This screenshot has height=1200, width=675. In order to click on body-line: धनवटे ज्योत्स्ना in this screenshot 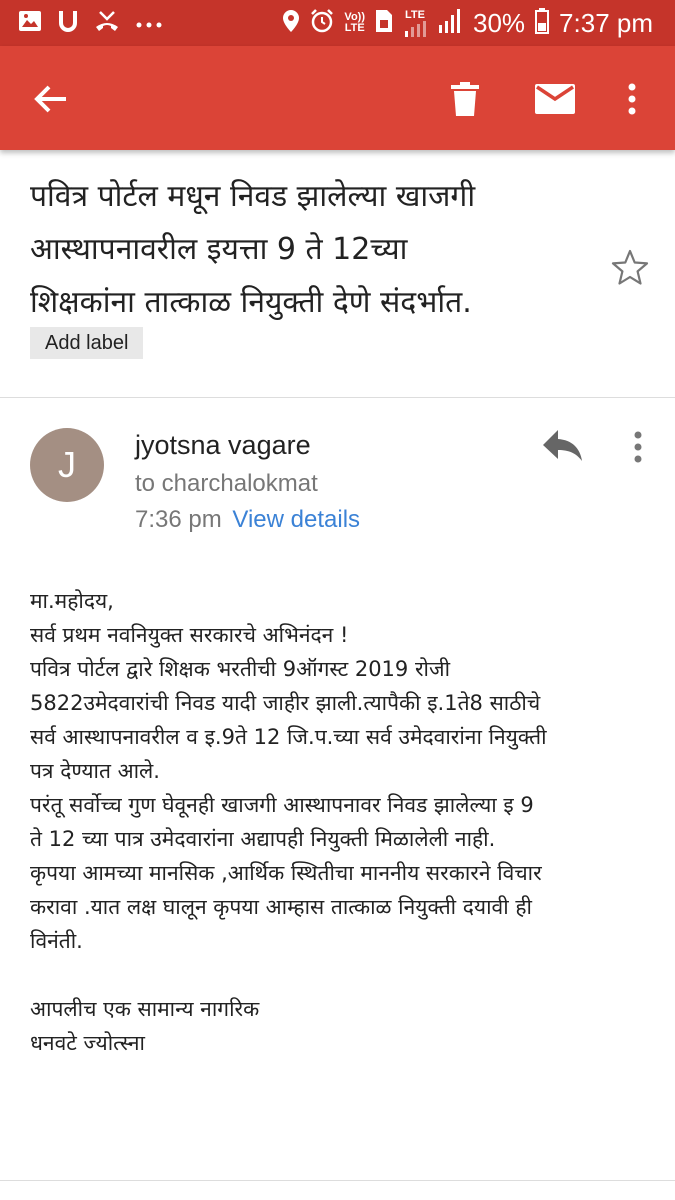, I will do `click(87, 1043)`.